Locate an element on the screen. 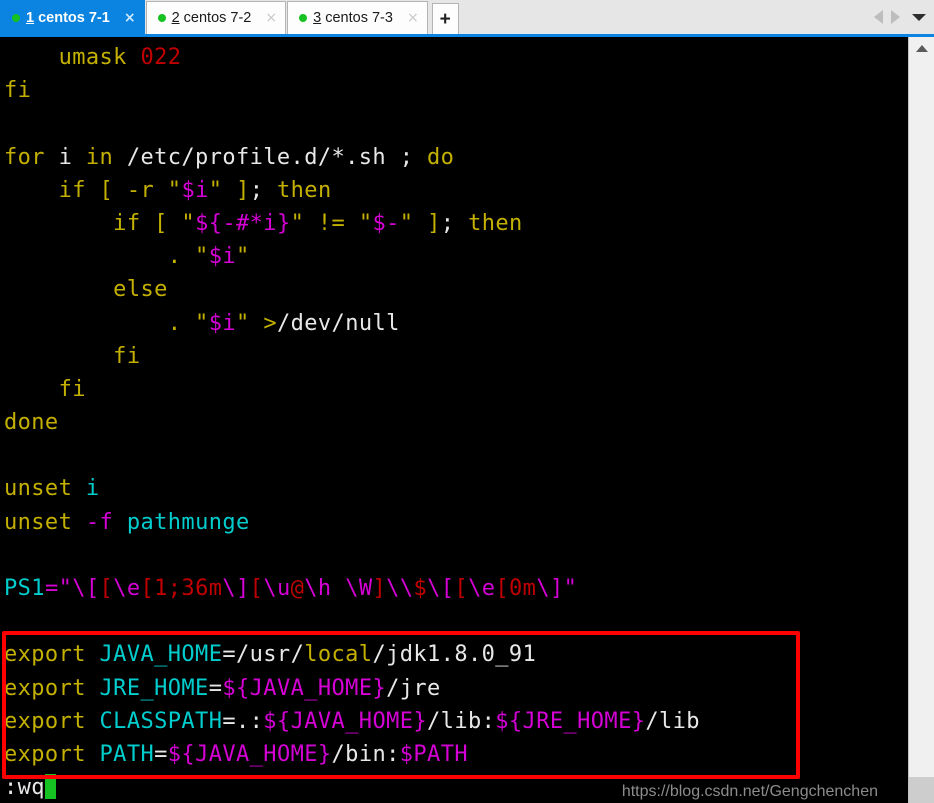 This screenshot has height=803, width=934. scrollbar-thumb is located at coordinates (921, 790).